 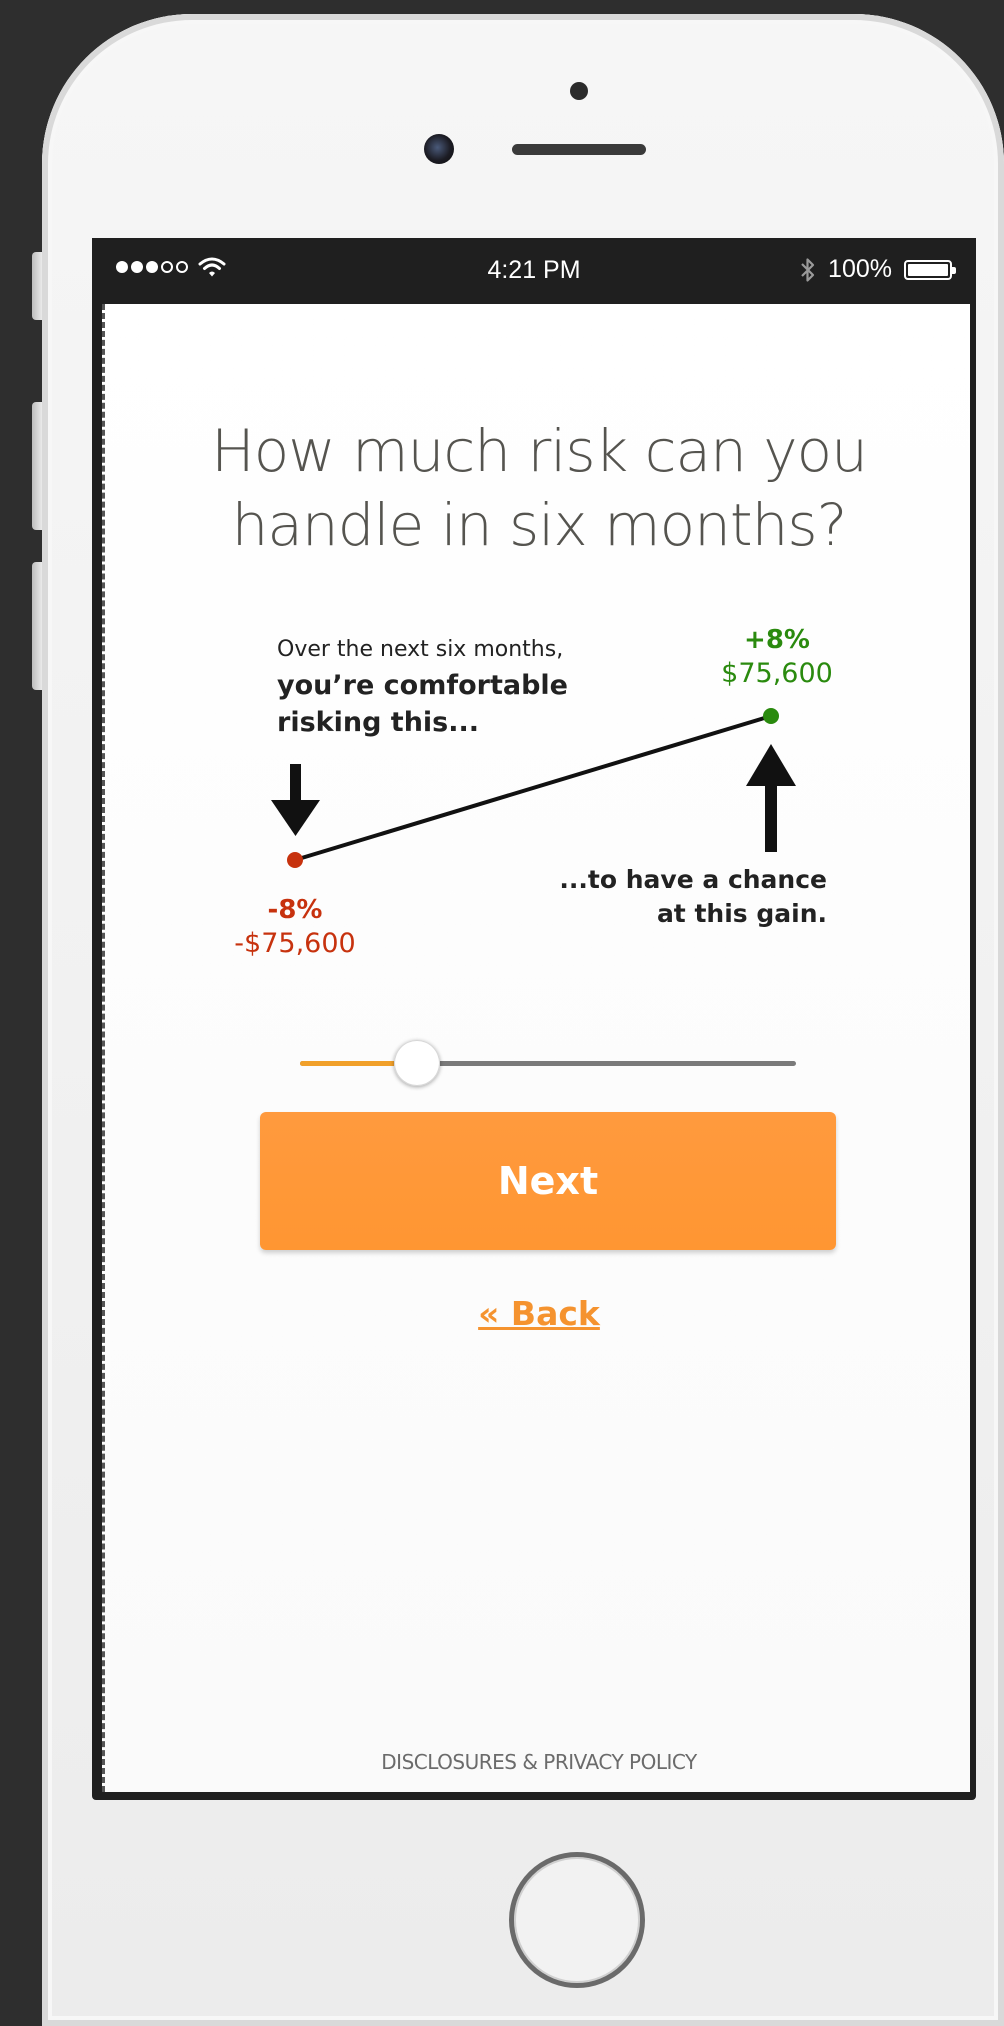 What do you see at coordinates (439, 149) in the screenshot?
I see `front-camera-icon` at bounding box center [439, 149].